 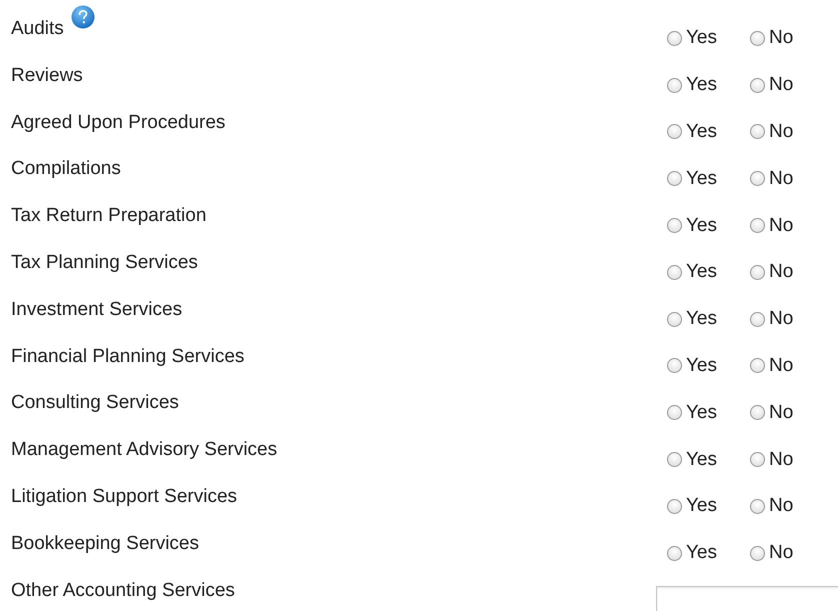 What do you see at coordinates (108, 216) in the screenshot?
I see `field-label: Tax Return Preparation` at bounding box center [108, 216].